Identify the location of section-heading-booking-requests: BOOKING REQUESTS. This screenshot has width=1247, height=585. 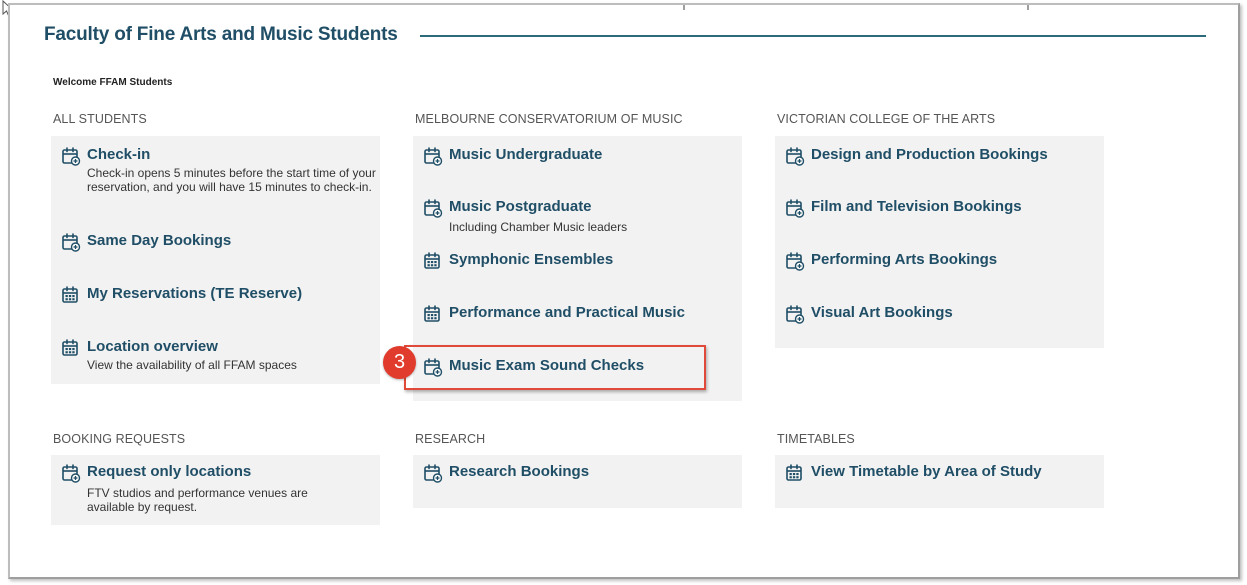
(119, 439).